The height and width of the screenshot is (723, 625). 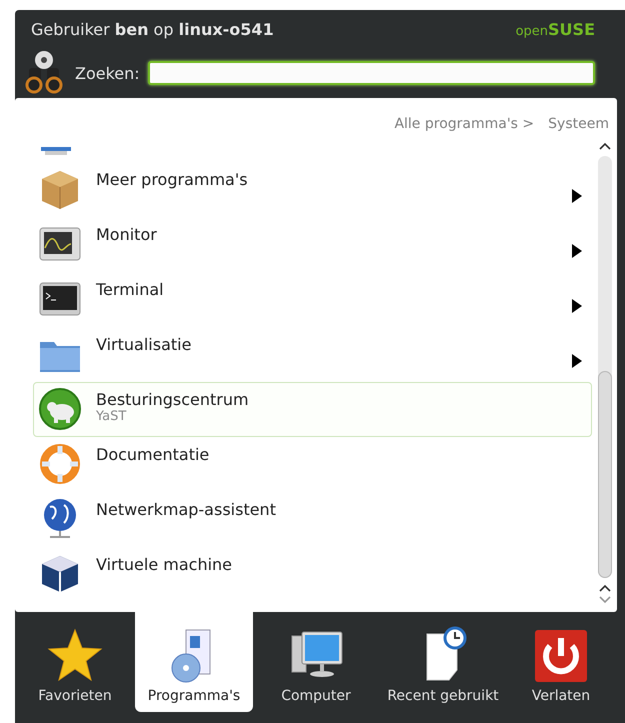 I want to click on item-title: Netwerkmap-assistent, so click(x=186, y=509).